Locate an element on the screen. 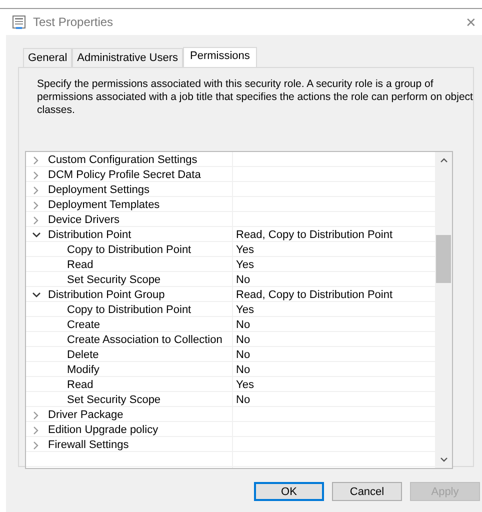 The height and width of the screenshot is (512, 482). window-title: Test Properties is located at coordinates (73, 22).